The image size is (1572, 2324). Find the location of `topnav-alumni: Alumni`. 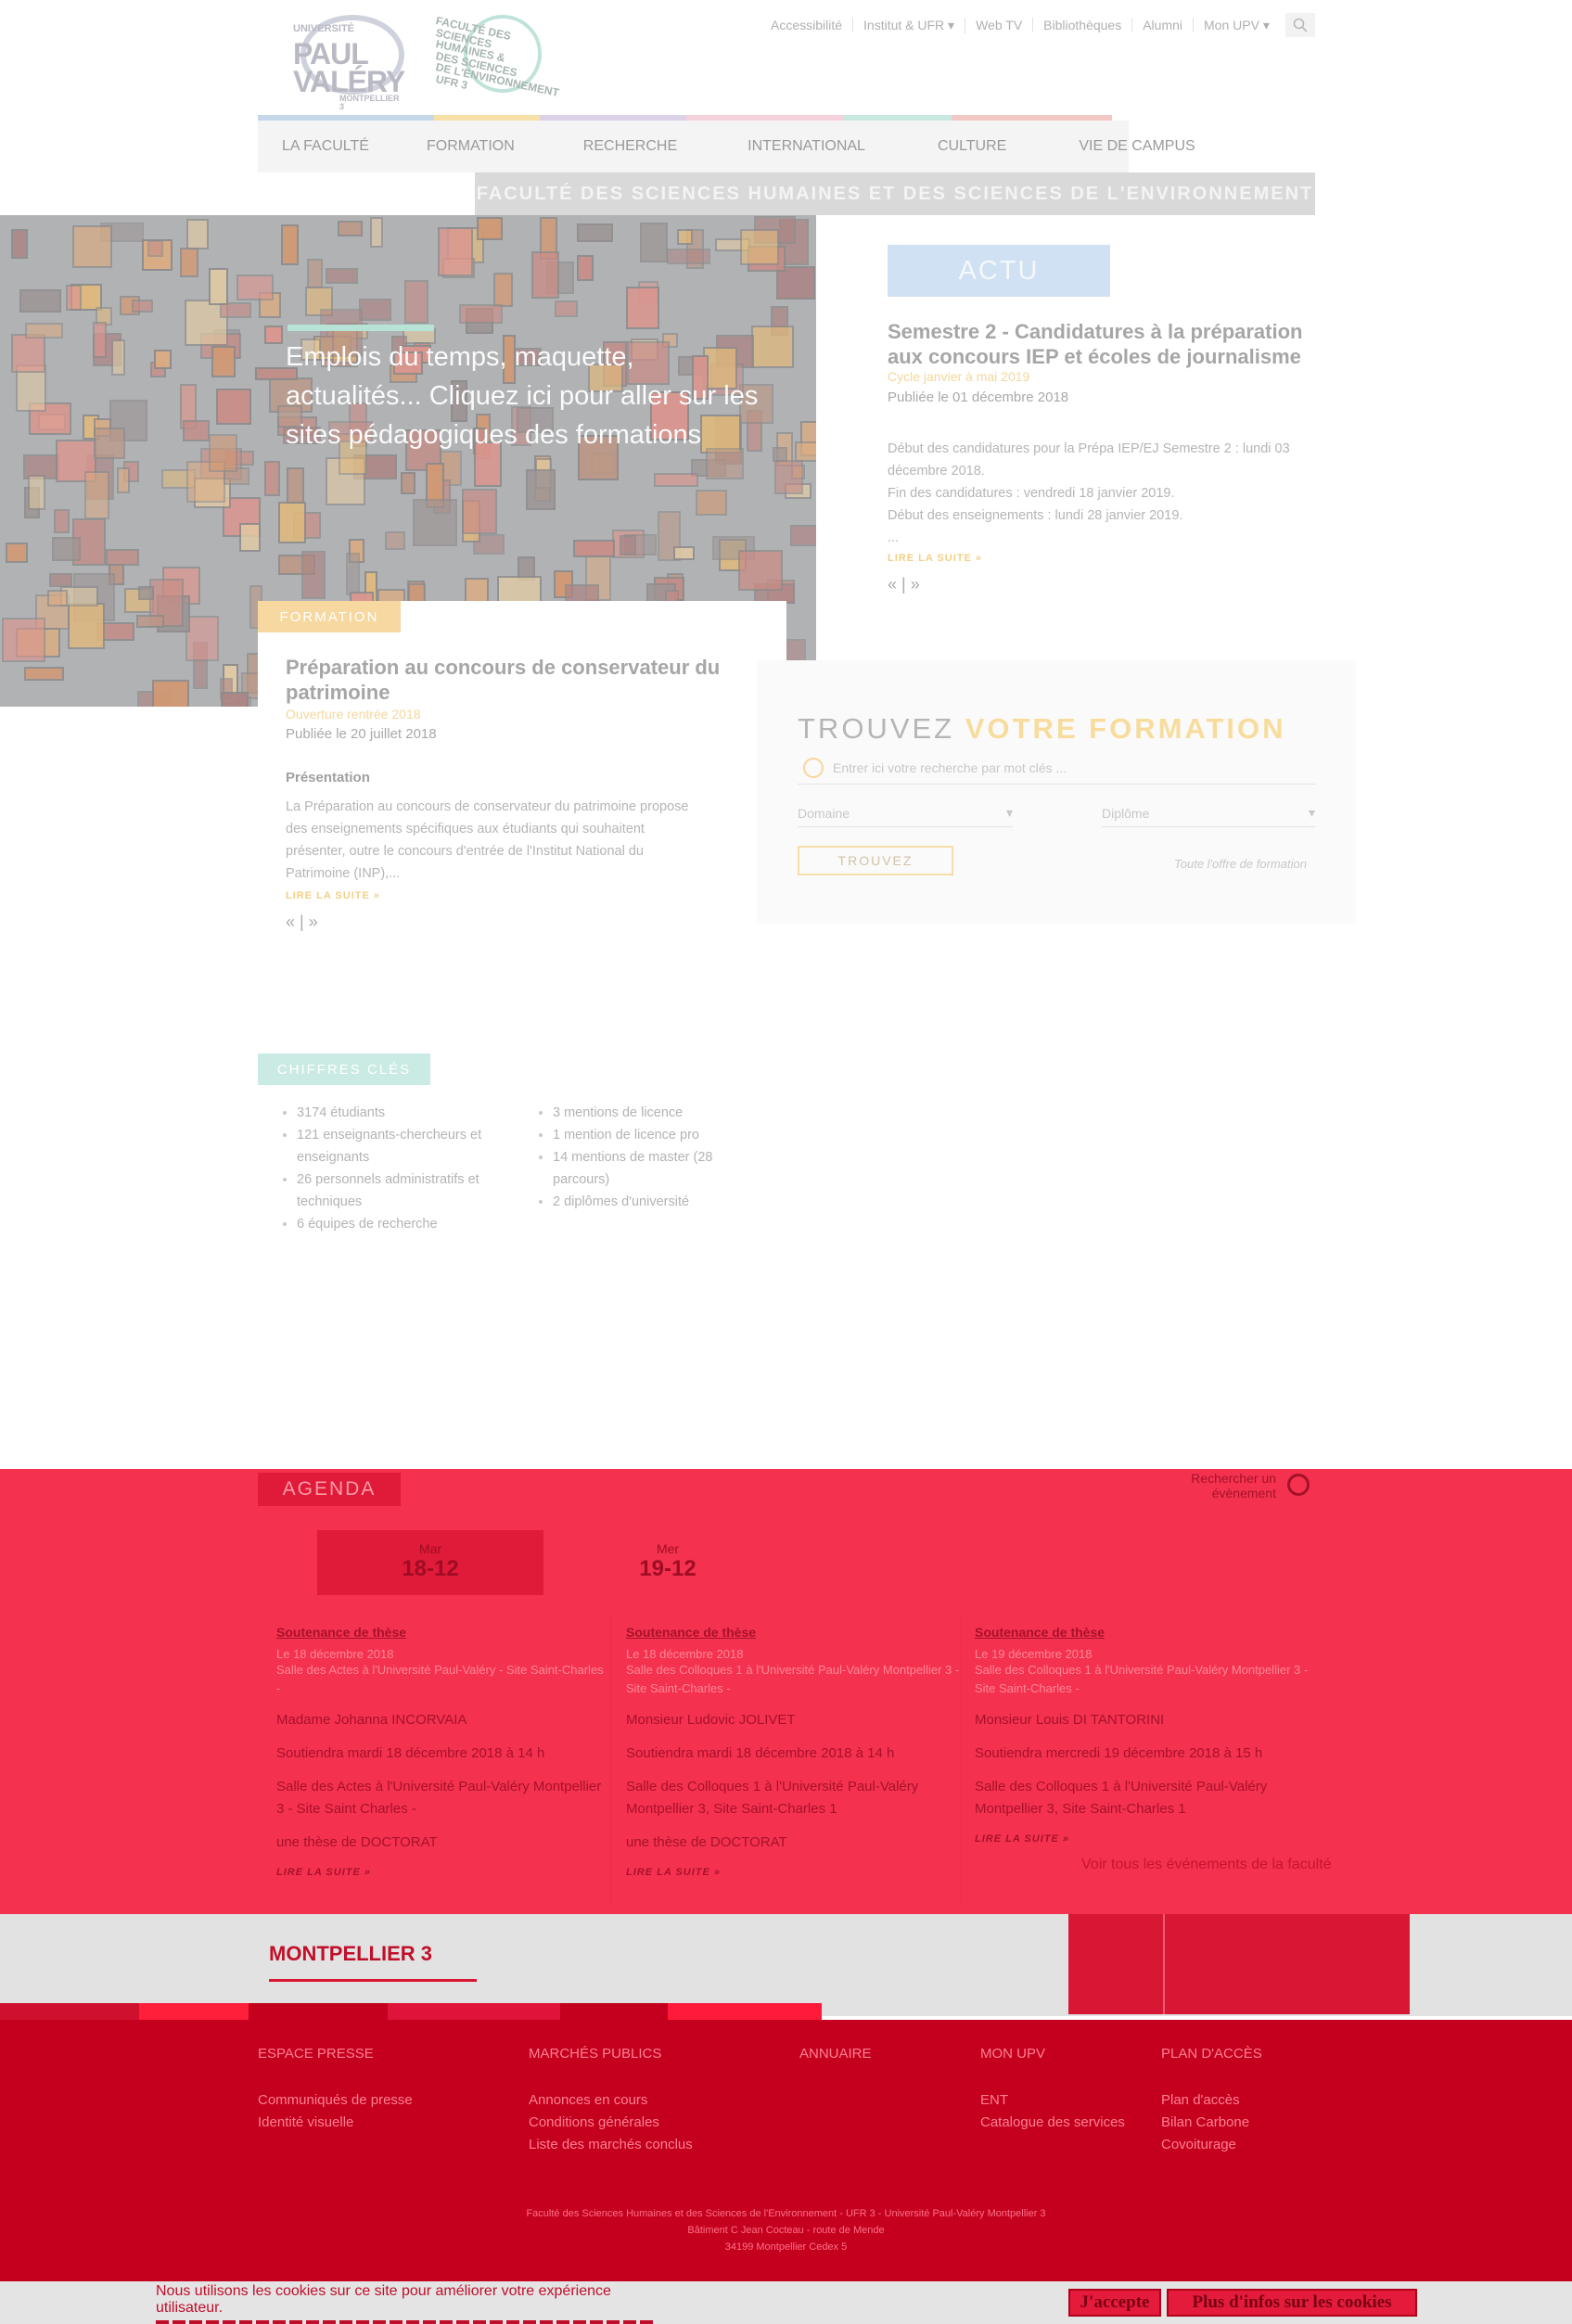

topnav-alumni: Alumni is located at coordinates (1163, 25).